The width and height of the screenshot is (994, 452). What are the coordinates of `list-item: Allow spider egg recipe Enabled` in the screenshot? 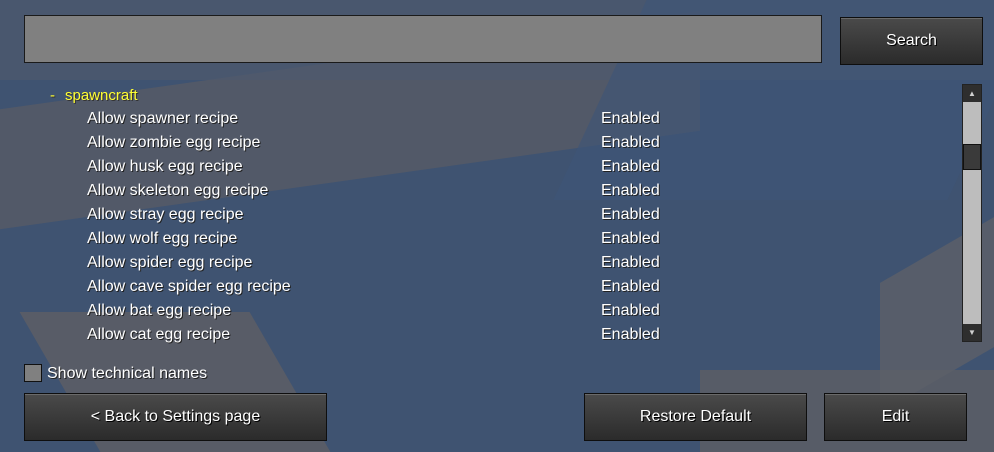 It's located at (474, 264).